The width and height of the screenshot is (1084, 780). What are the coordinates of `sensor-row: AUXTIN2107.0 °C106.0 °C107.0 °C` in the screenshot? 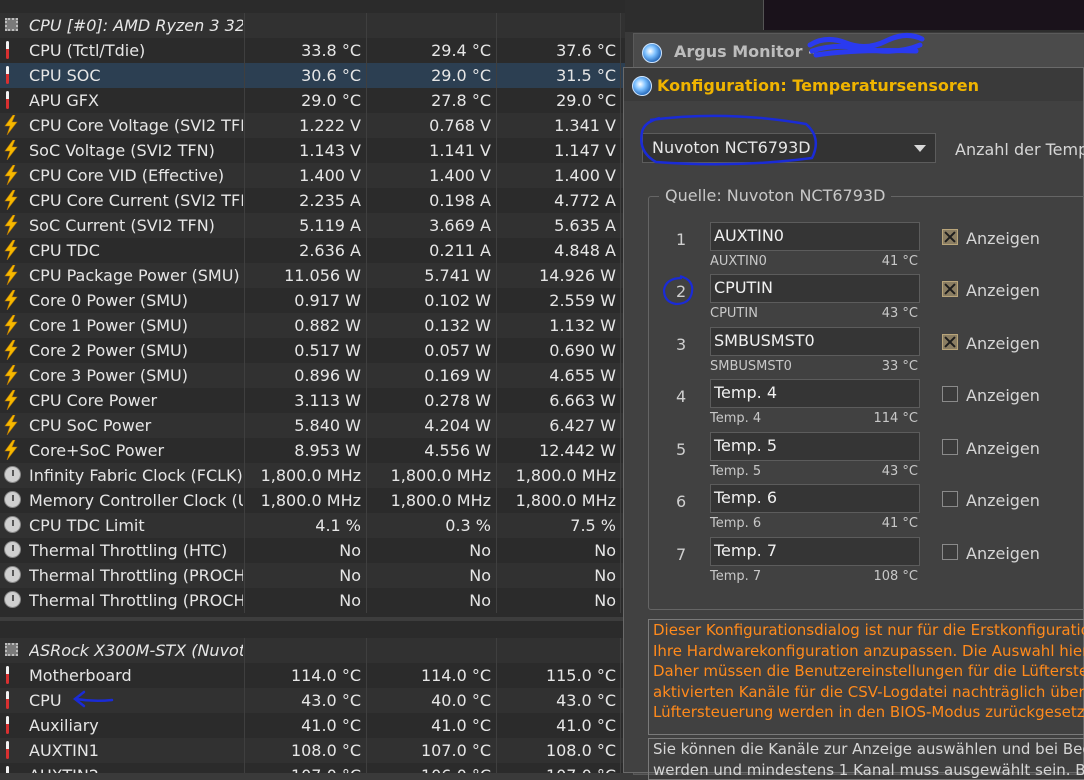 It's located at (312, 768).